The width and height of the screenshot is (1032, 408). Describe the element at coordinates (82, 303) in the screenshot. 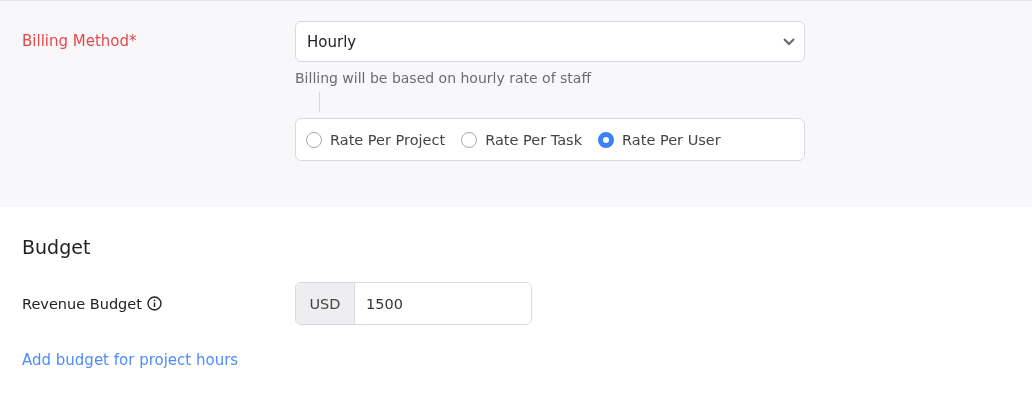

I see `field-label: Revenue Budget` at that location.